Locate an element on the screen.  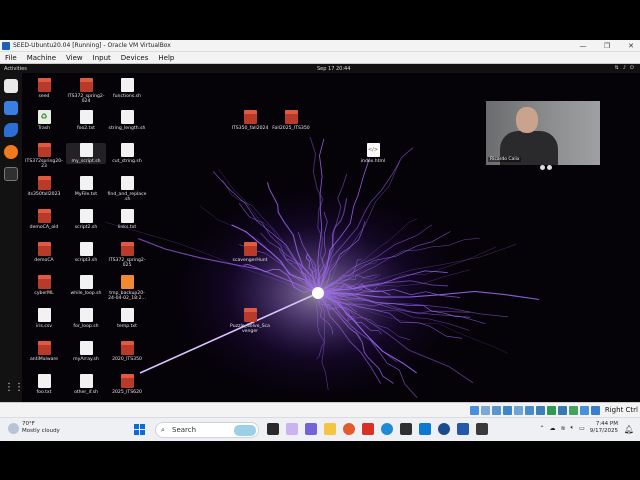
audio-icon is located at coordinates (496, 410).